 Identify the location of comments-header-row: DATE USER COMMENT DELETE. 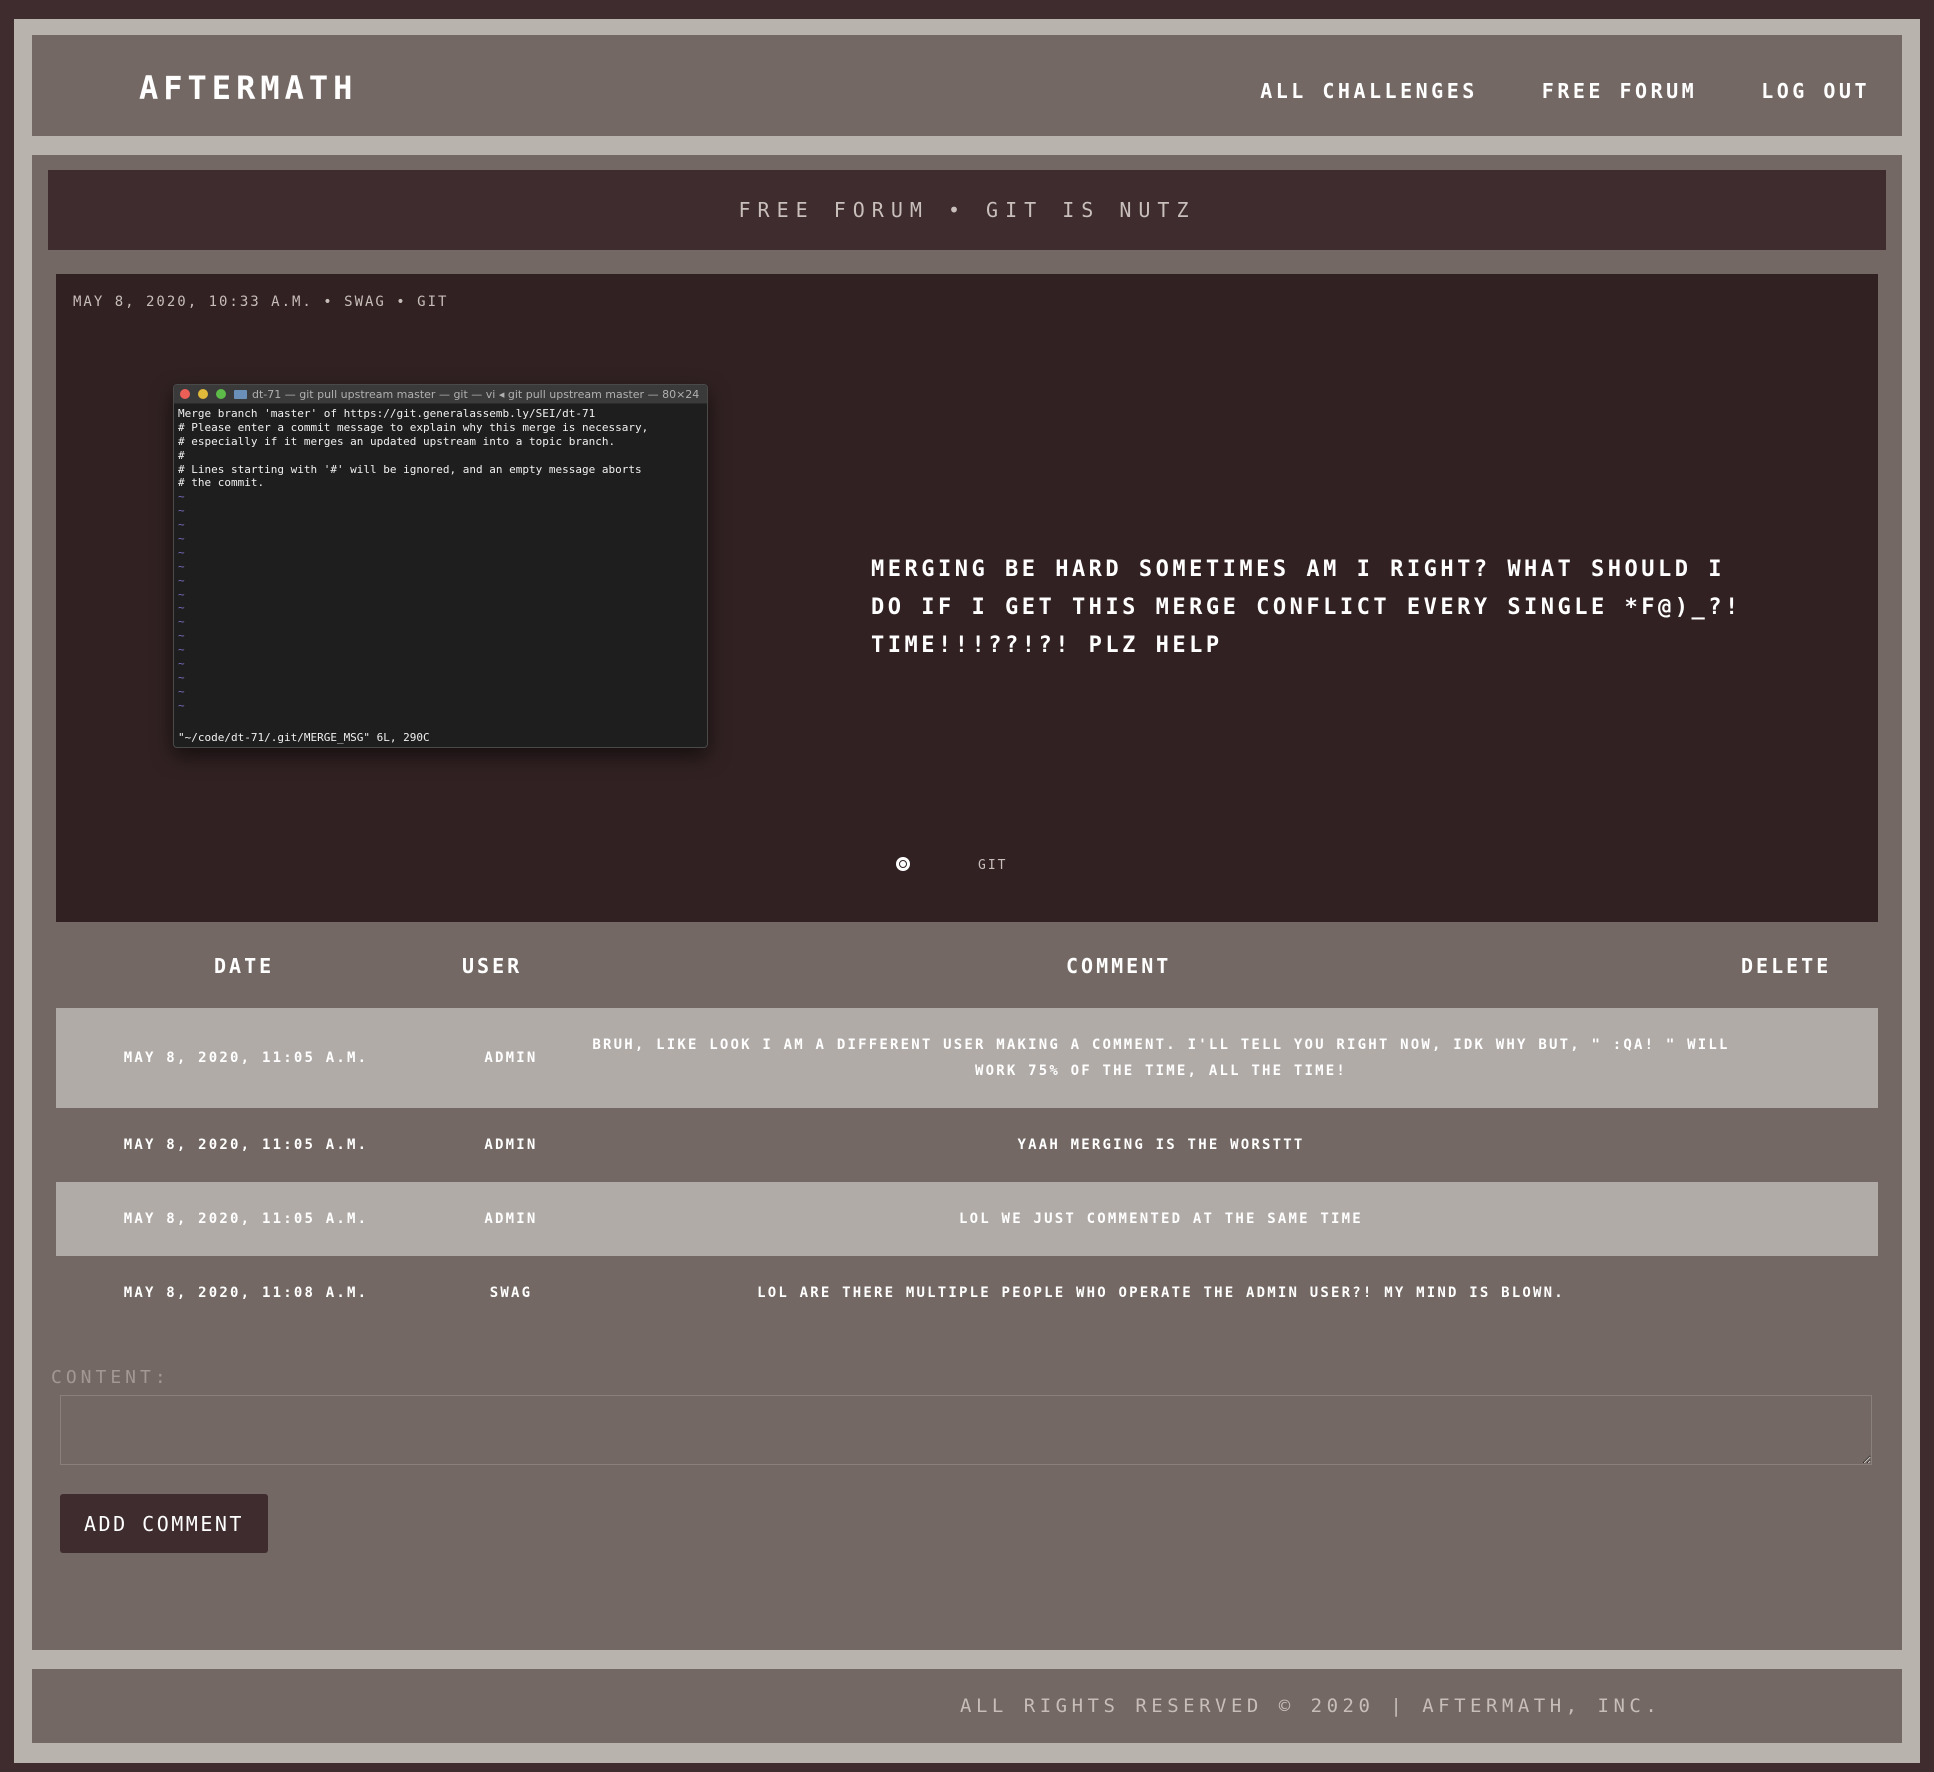
(967, 965).